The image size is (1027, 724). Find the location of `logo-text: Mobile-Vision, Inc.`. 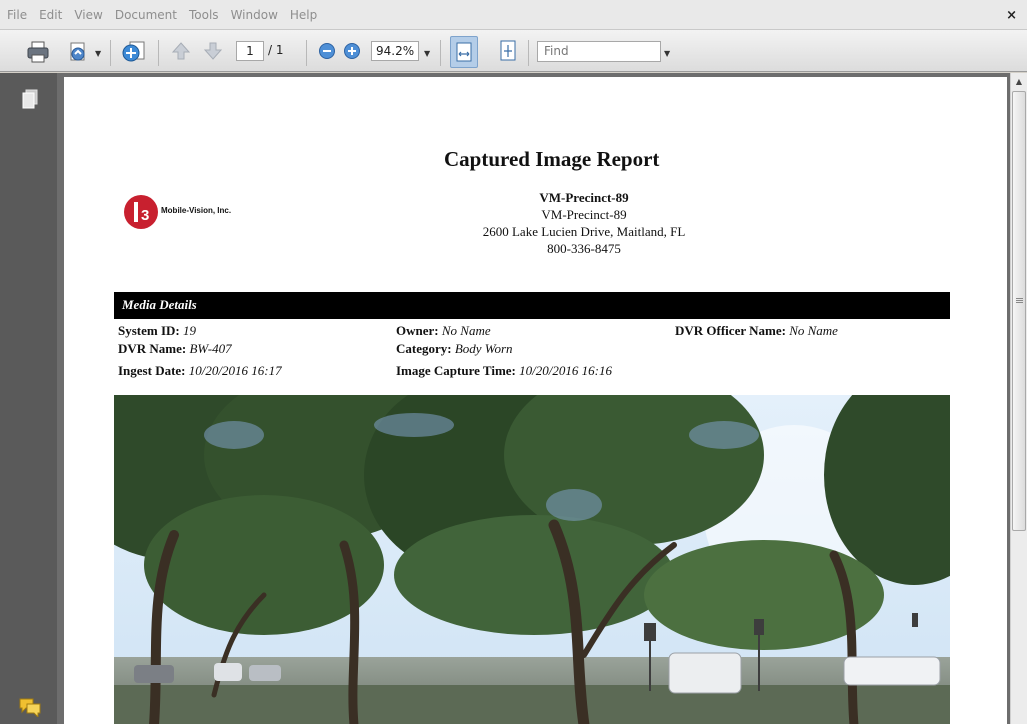

logo-text: Mobile-Vision, Inc. is located at coordinates (196, 210).